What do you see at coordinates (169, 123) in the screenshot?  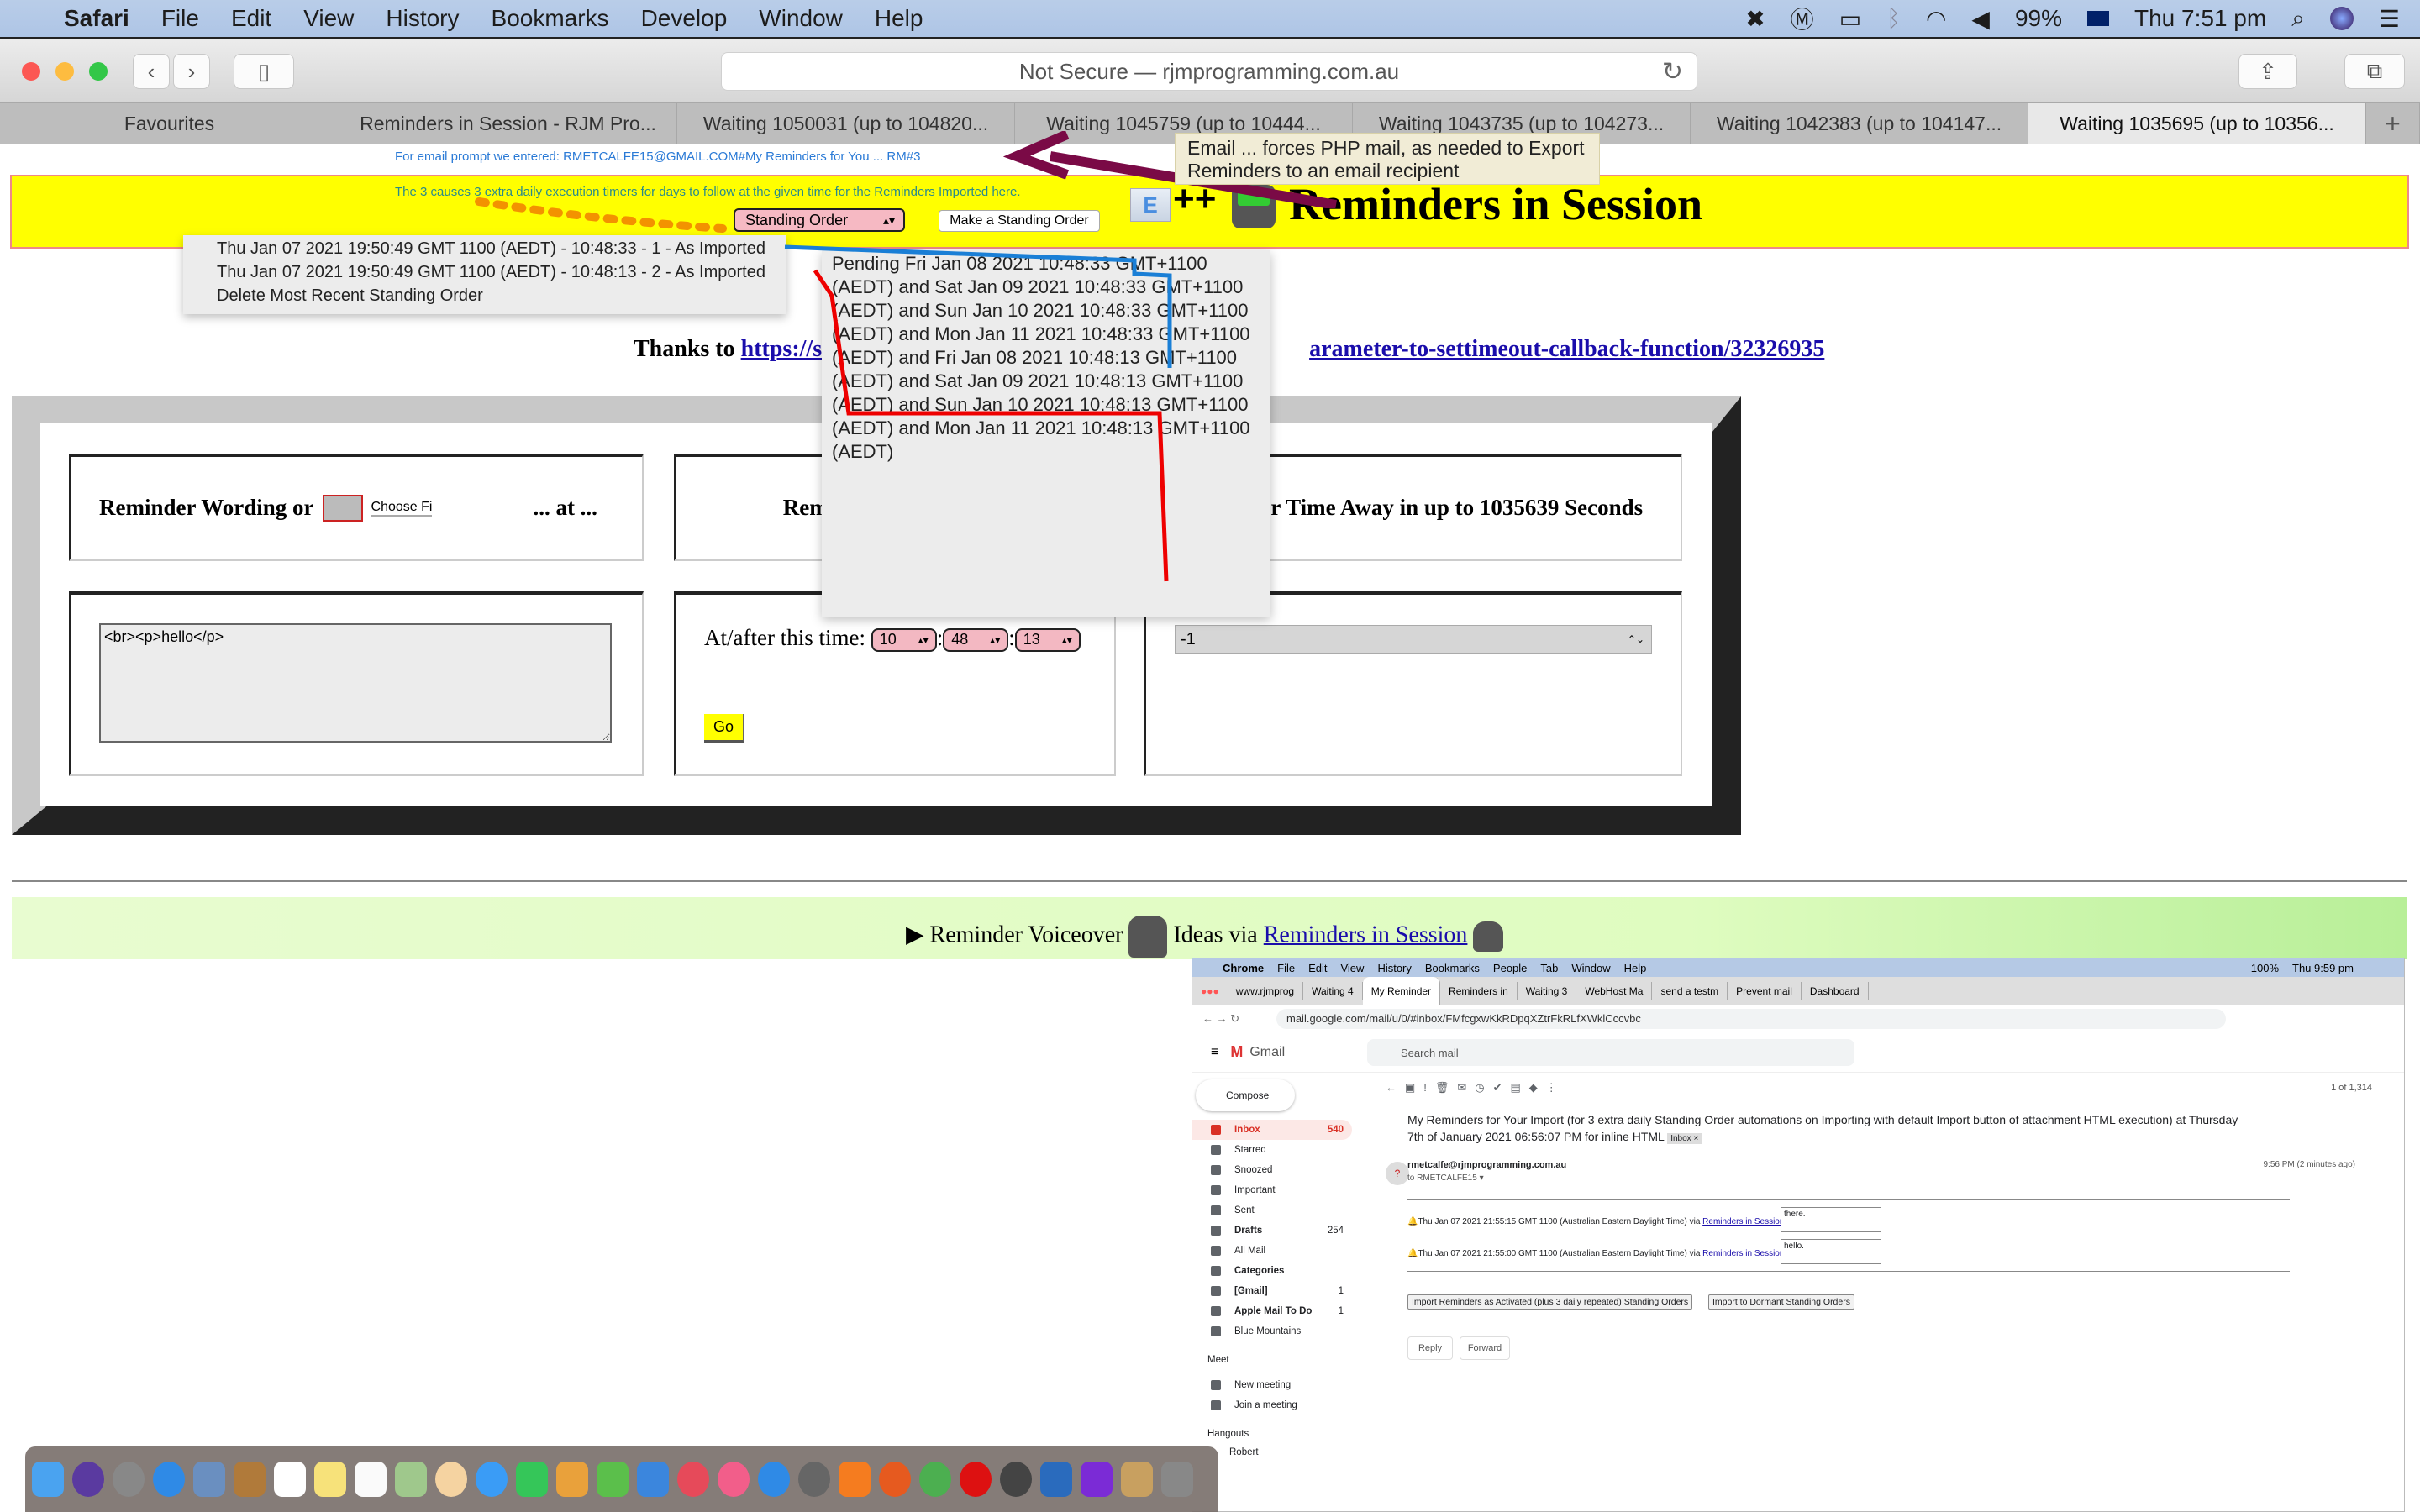 I see `tab-favourites: Favourites` at bounding box center [169, 123].